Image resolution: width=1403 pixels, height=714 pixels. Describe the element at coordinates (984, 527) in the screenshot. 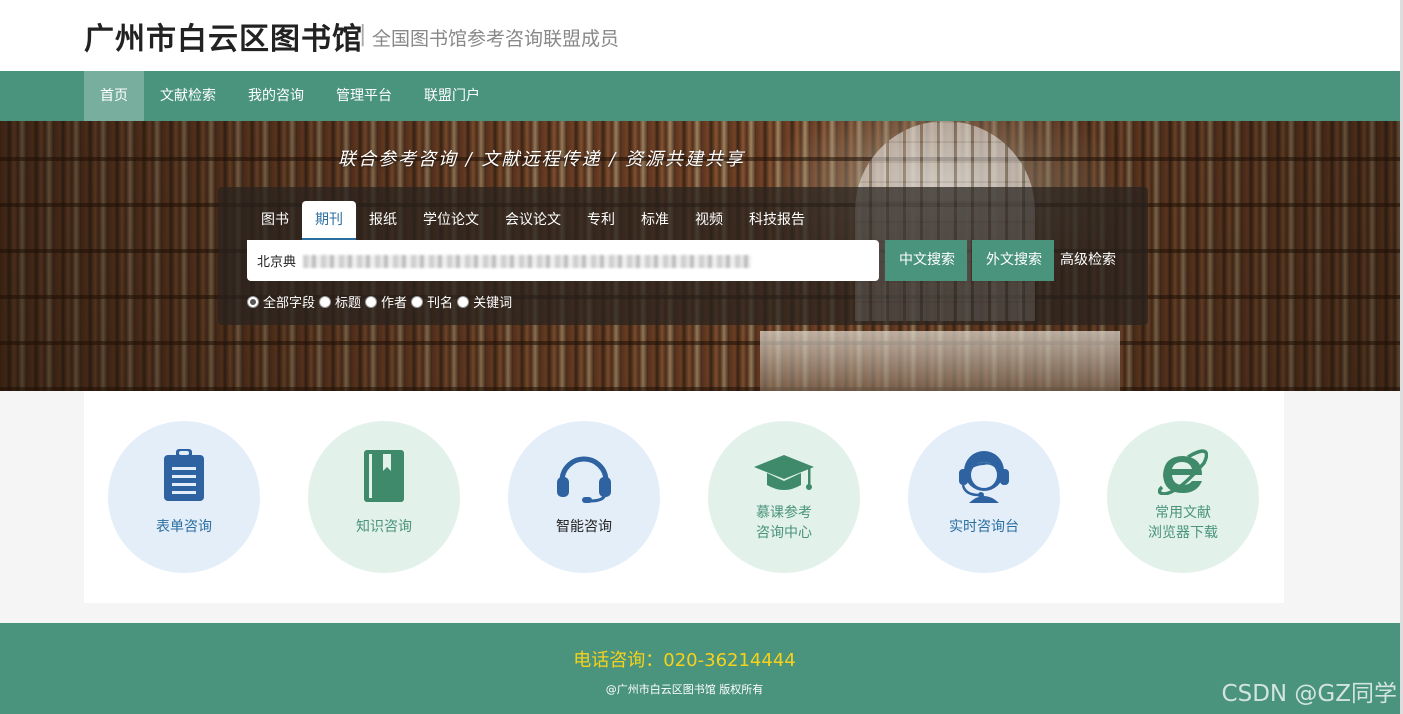

I see `service-label: 实时咨询台` at that location.